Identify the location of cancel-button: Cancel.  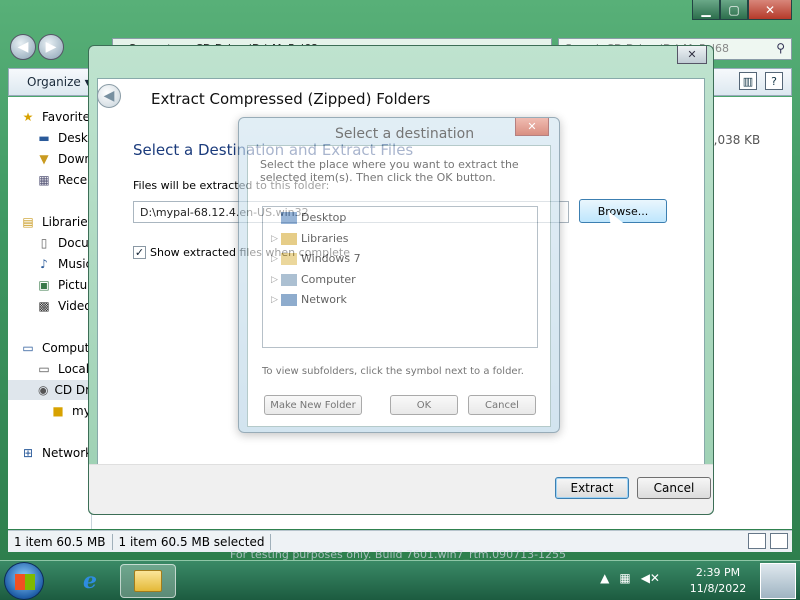
(674, 488).